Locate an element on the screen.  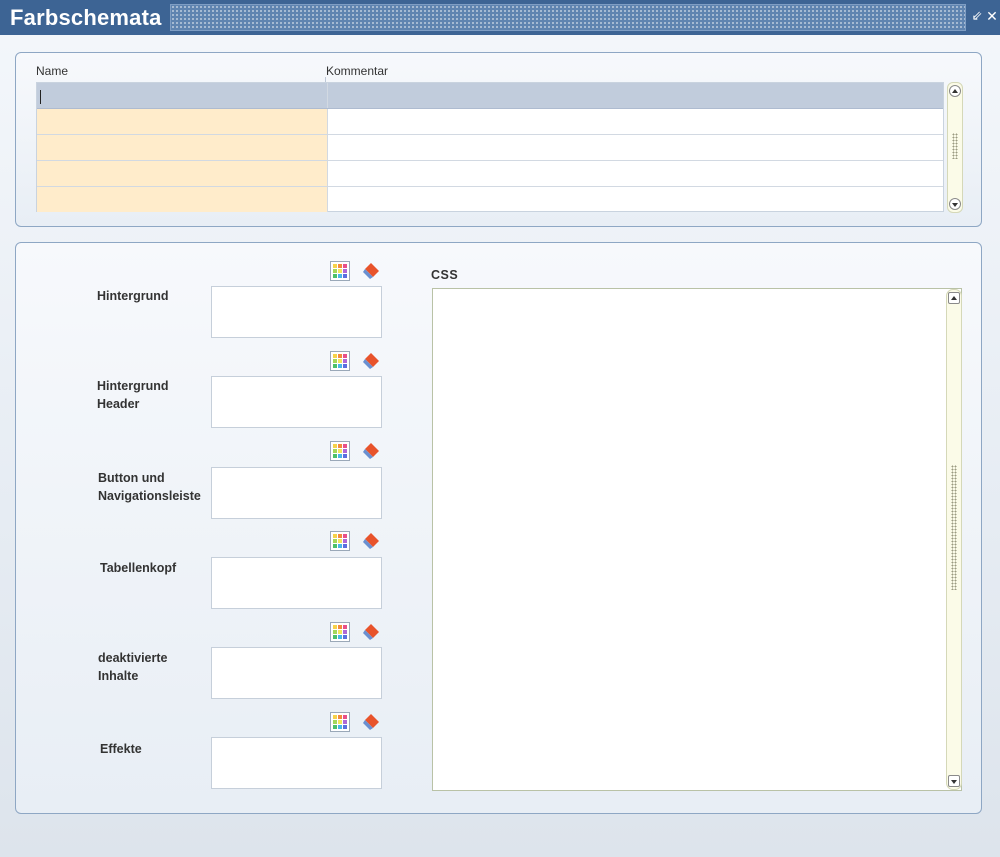
color-field-tabellenkopf is located at coordinates (296, 583).